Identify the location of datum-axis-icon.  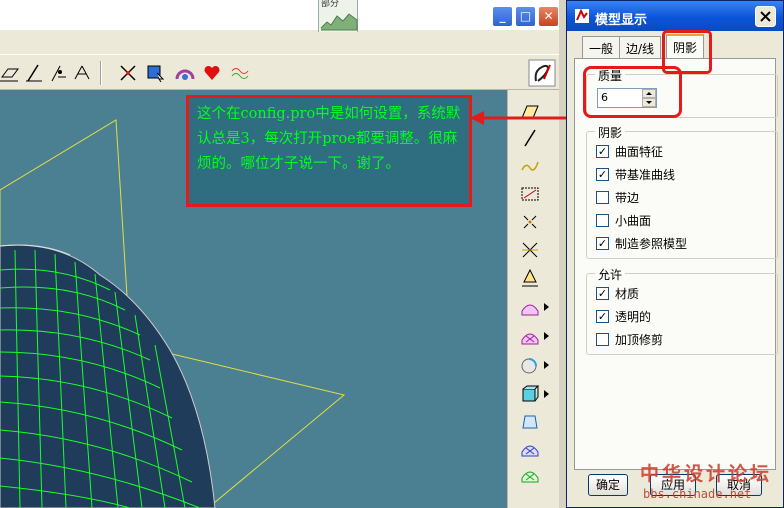
(34, 73).